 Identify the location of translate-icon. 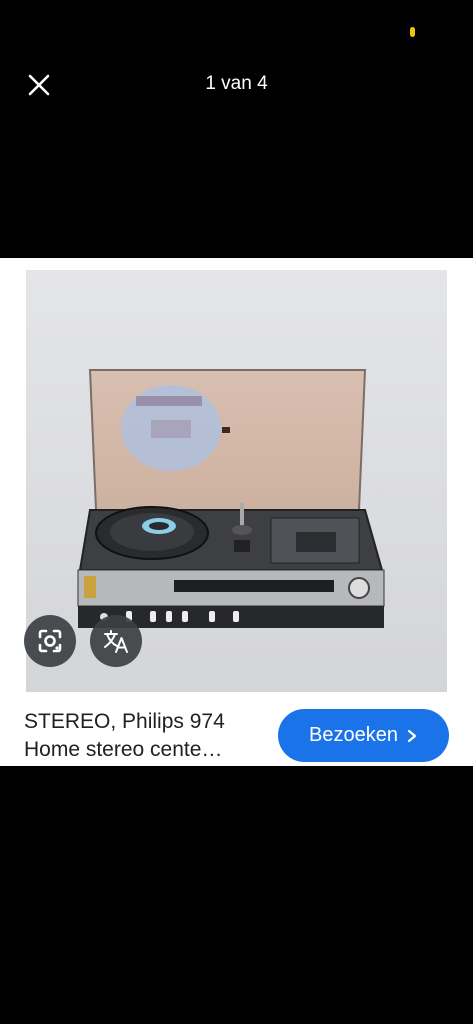
(116, 641).